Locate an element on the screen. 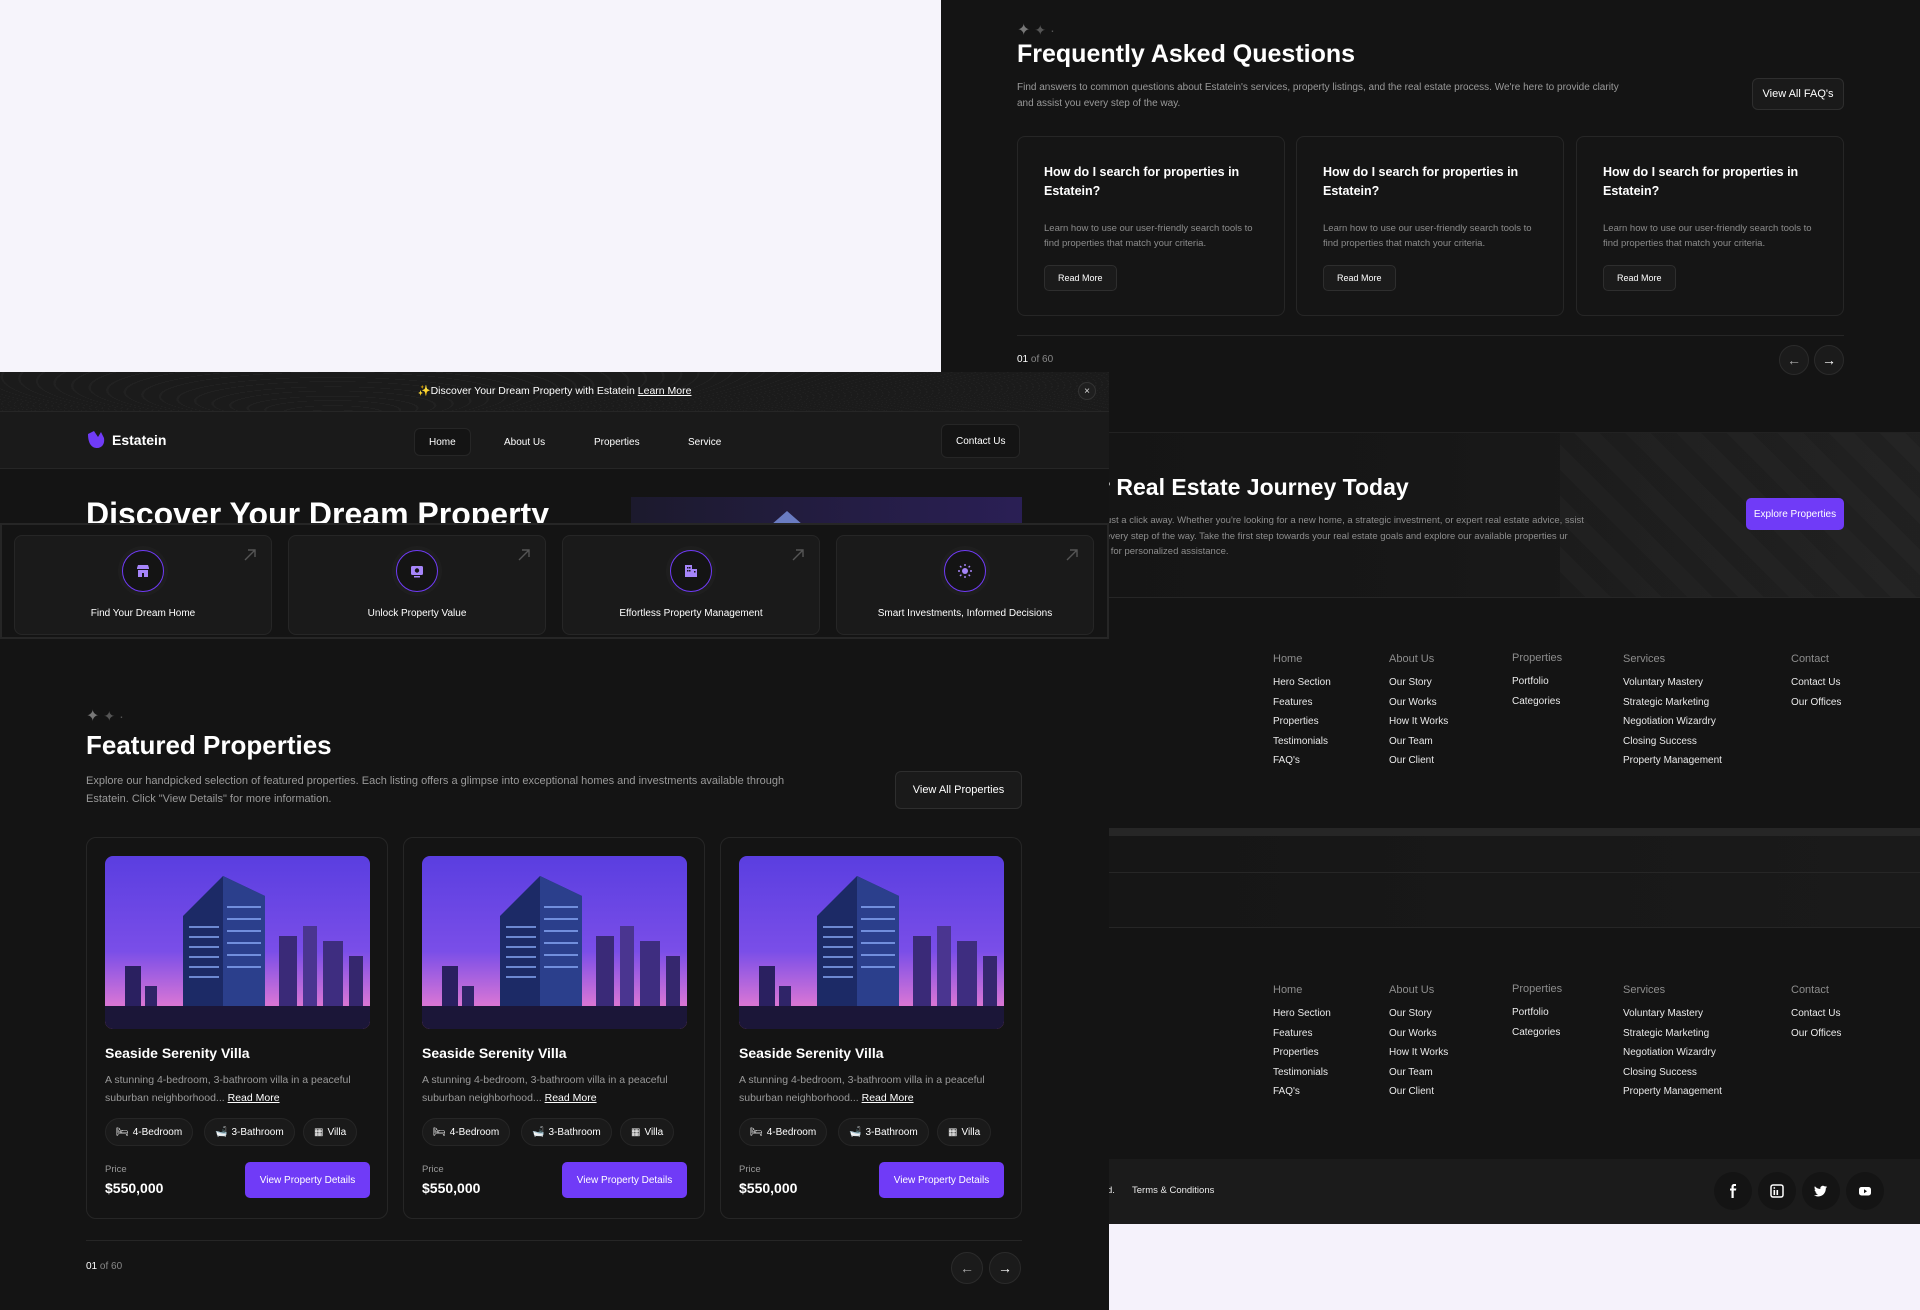  contact-us-button: Contact Us is located at coordinates (981, 441).